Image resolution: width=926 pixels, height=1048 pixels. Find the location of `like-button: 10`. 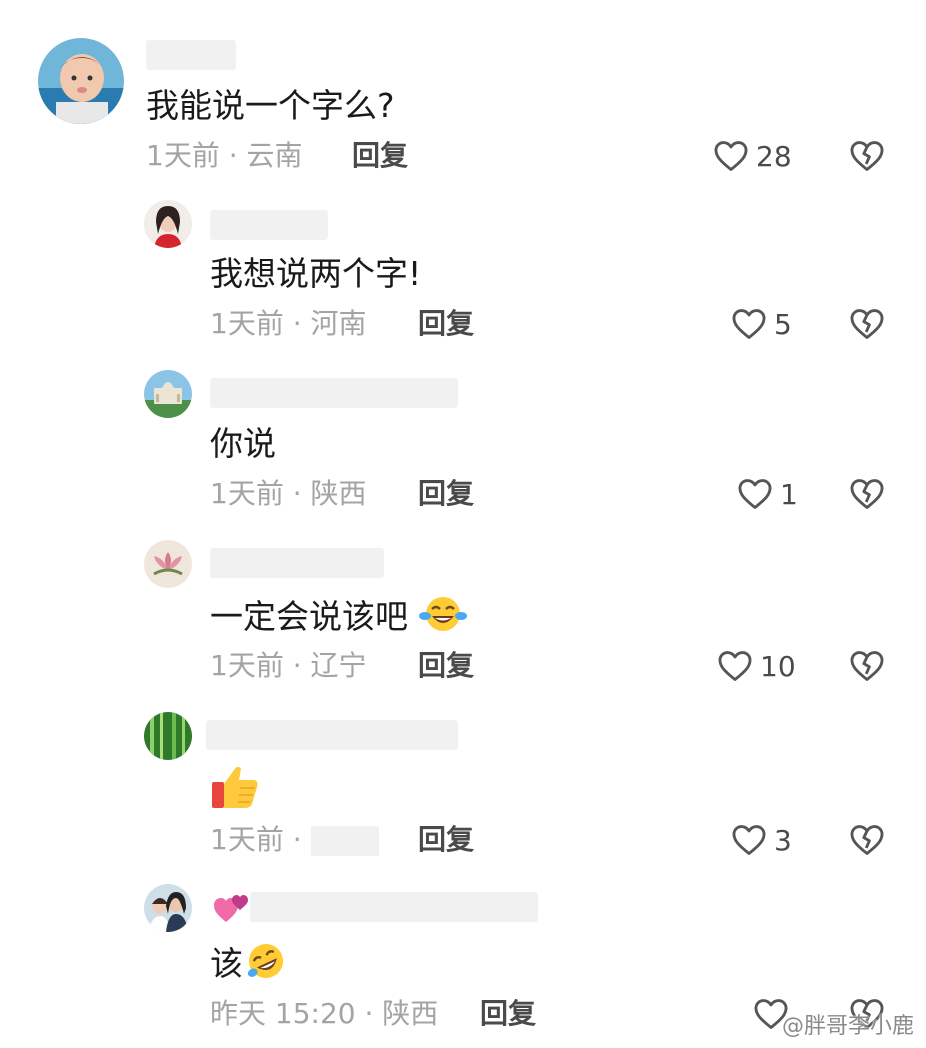

like-button: 10 is located at coordinates (756, 666).